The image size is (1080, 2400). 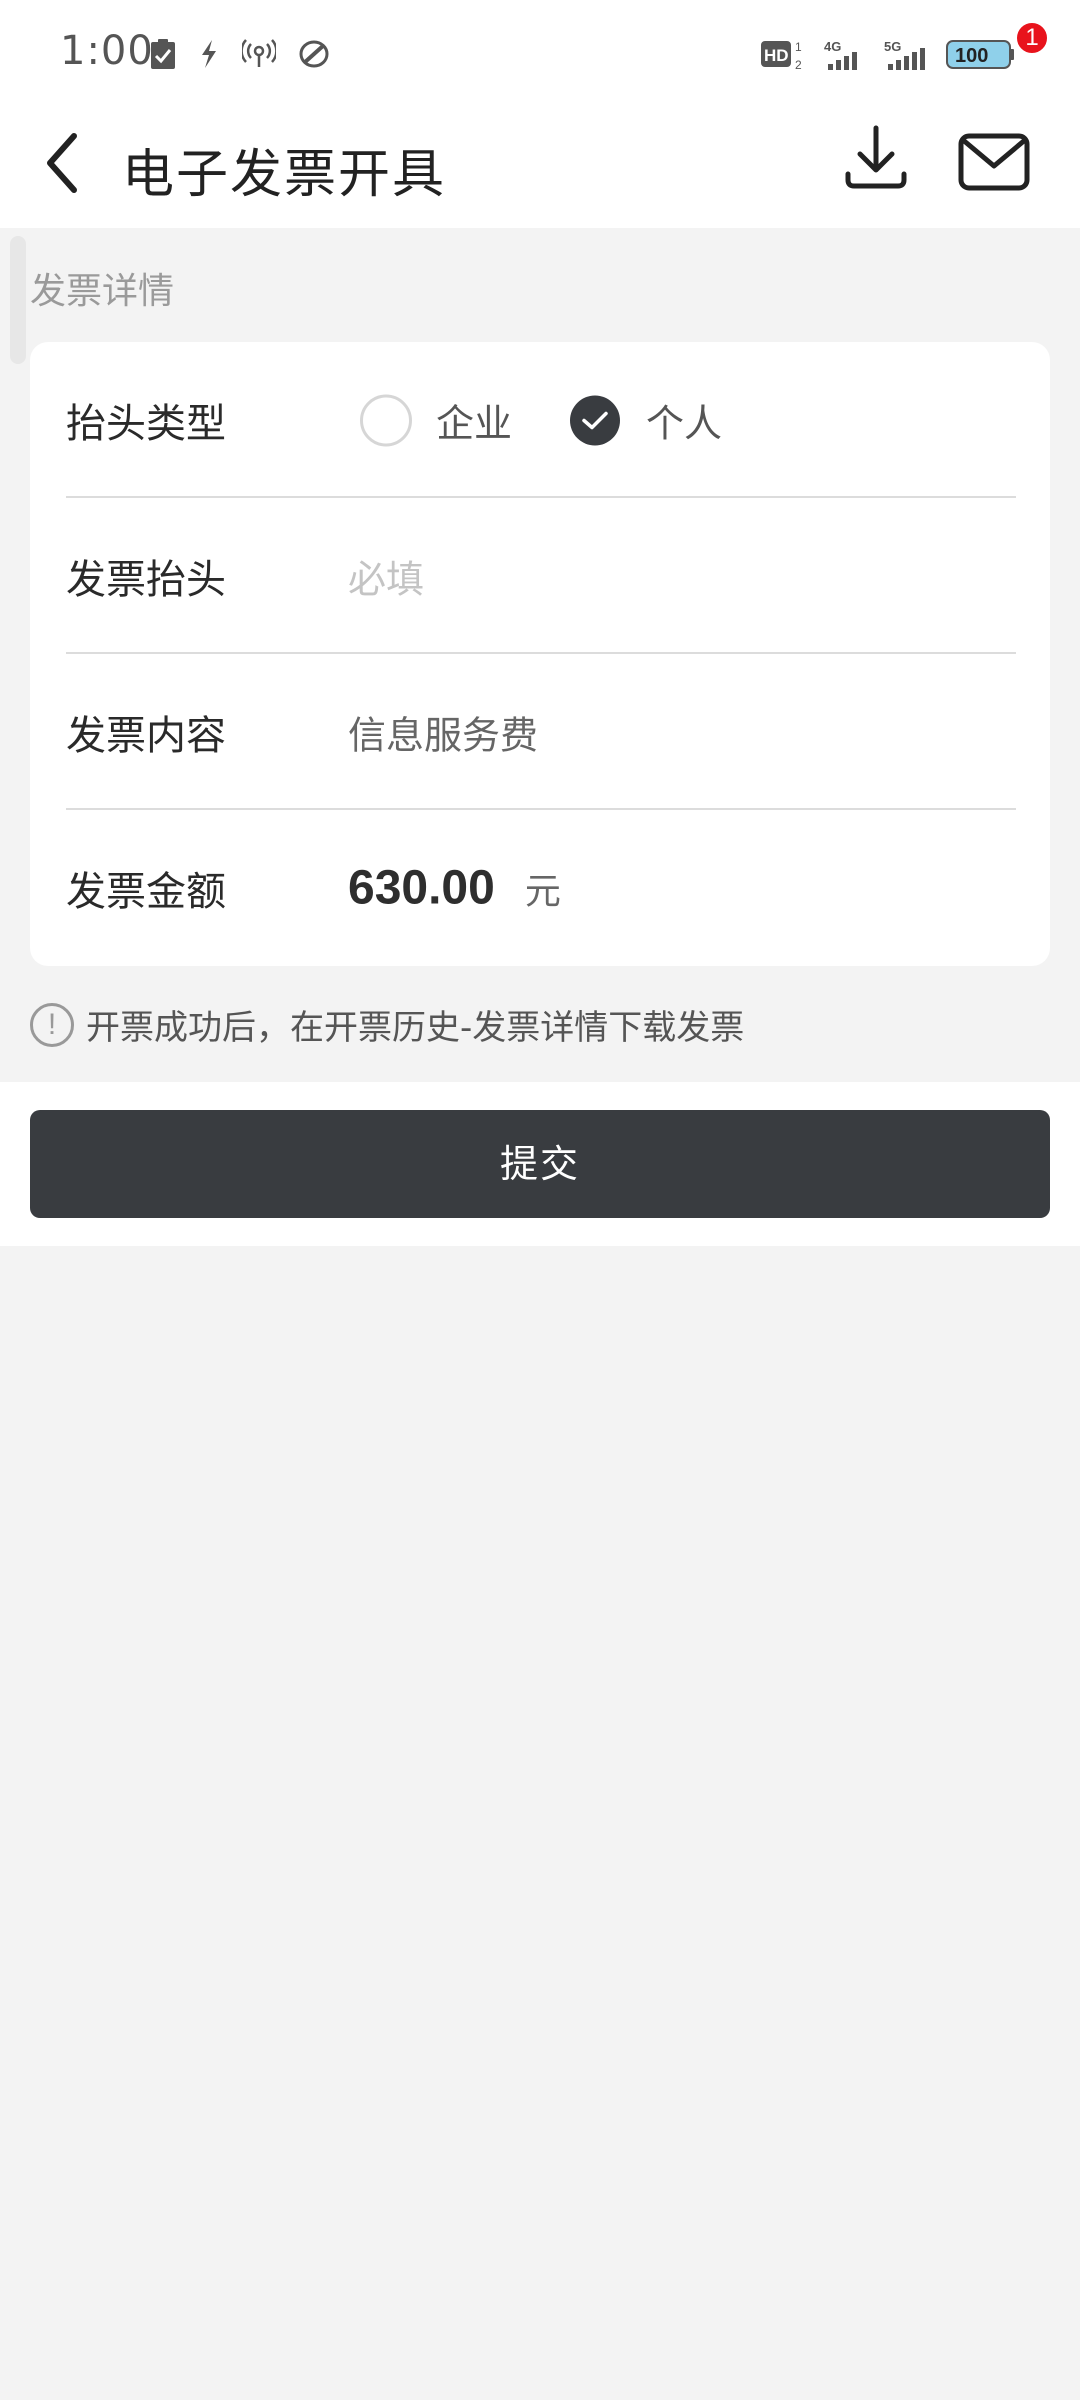 I want to click on submit-button: 提交, so click(x=540, y=1164).